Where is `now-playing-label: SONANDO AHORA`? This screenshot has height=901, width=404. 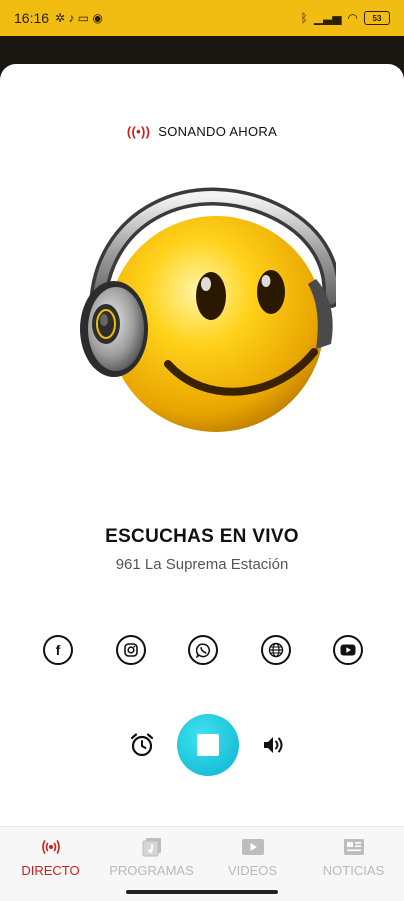
now-playing-label: SONANDO AHORA is located at coordinates (218, 131).